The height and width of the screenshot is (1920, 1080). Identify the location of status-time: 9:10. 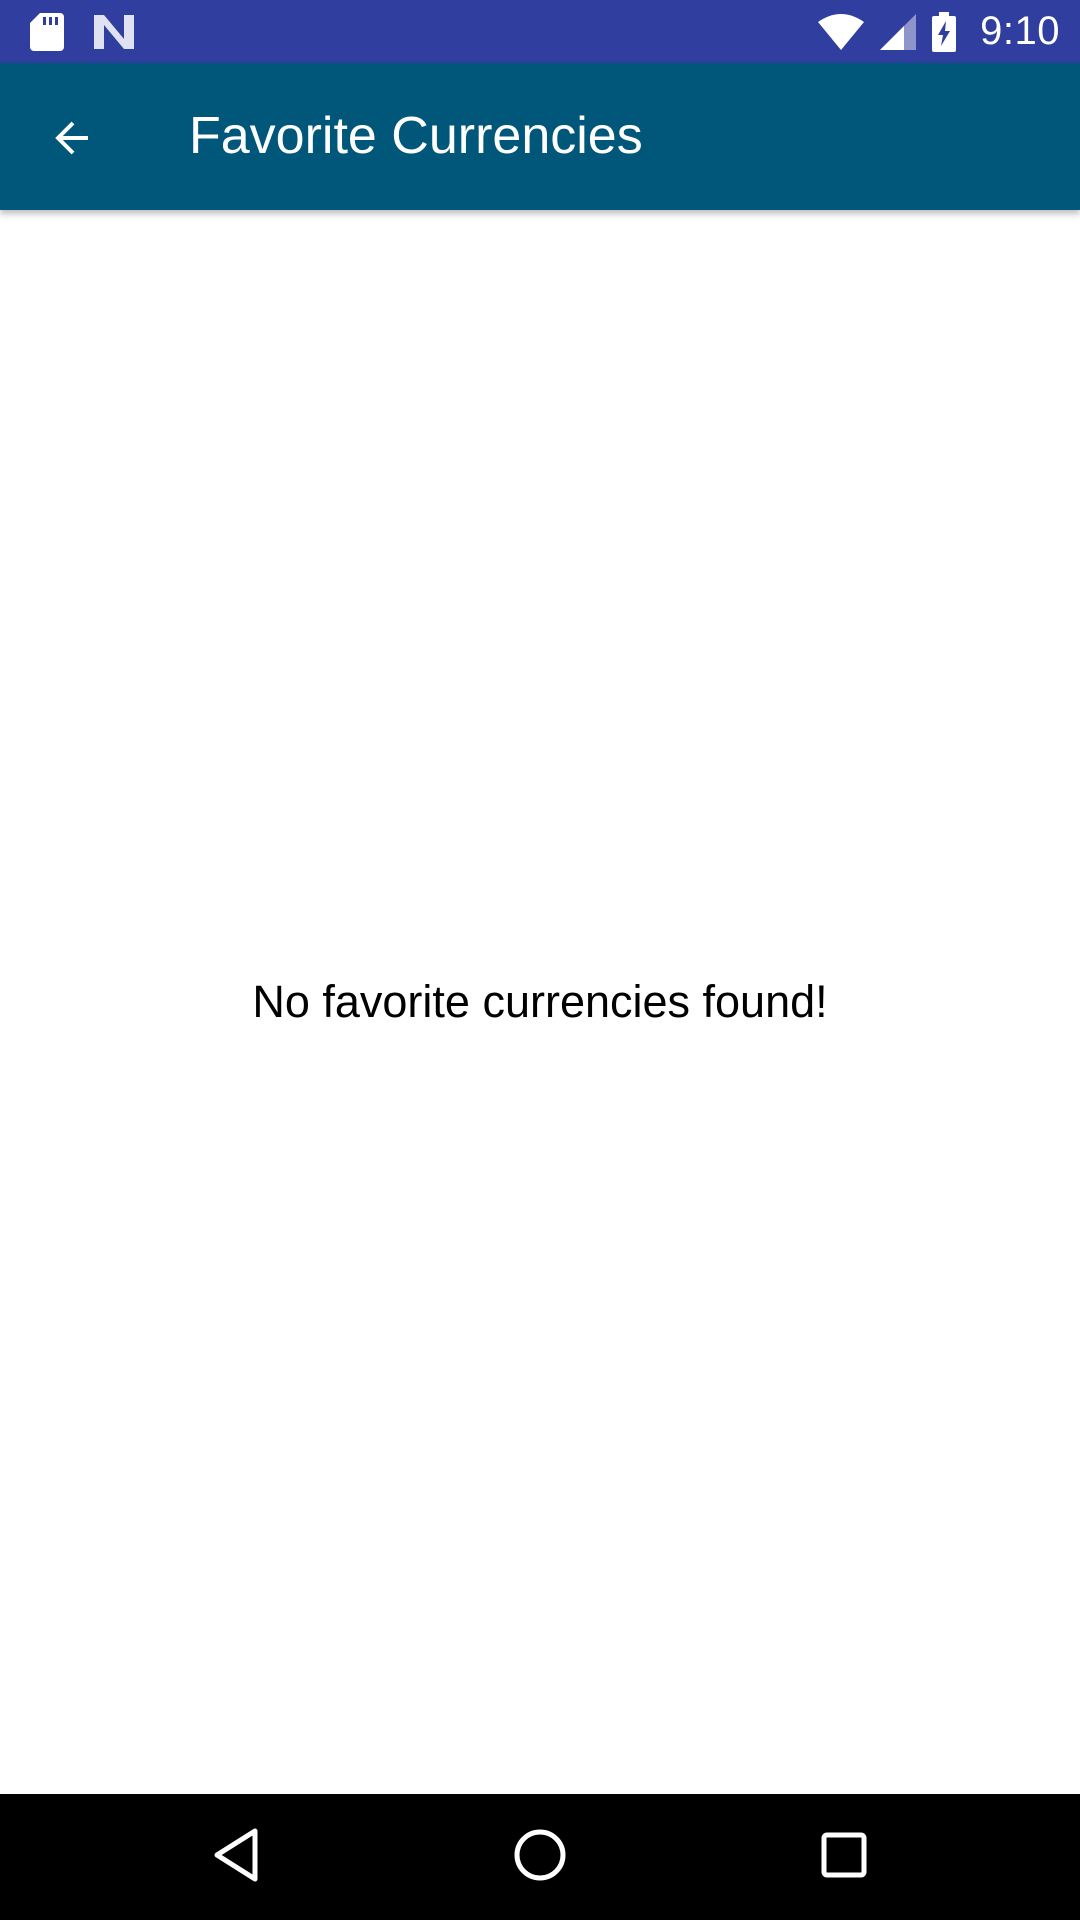
(1020, 31).